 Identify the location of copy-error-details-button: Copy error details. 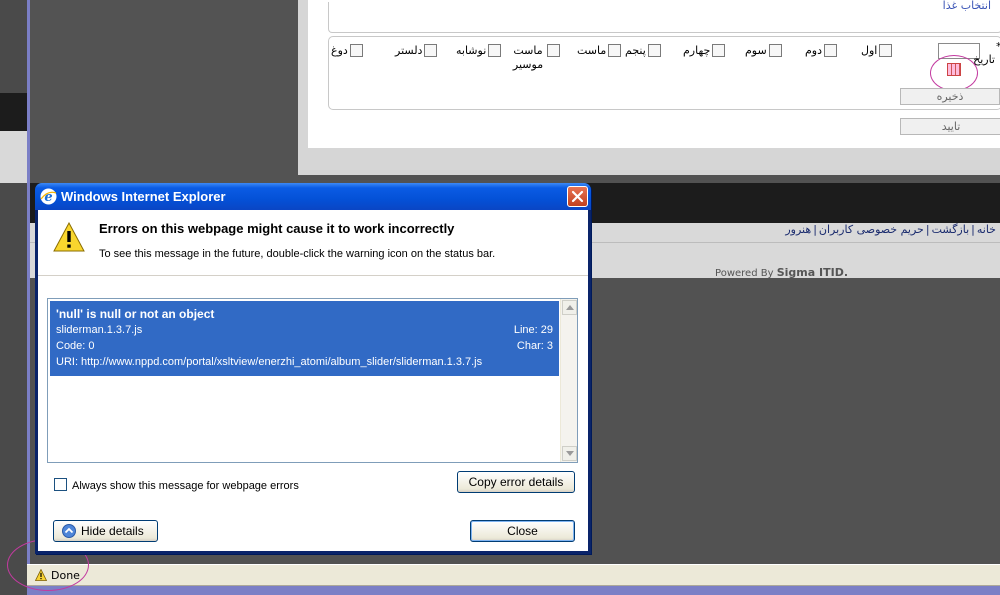
(516, 482).